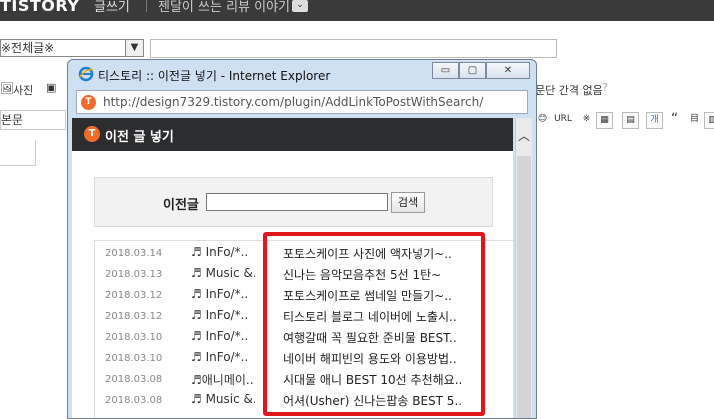  Describe the element at coordinates (7, 88) in the screenshot. I see `photo-icon: 🖼` at that location.